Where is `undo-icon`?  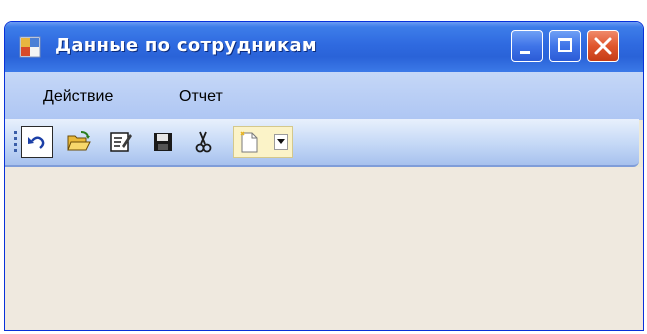
undo-icon is located at coordinates (36, 142).